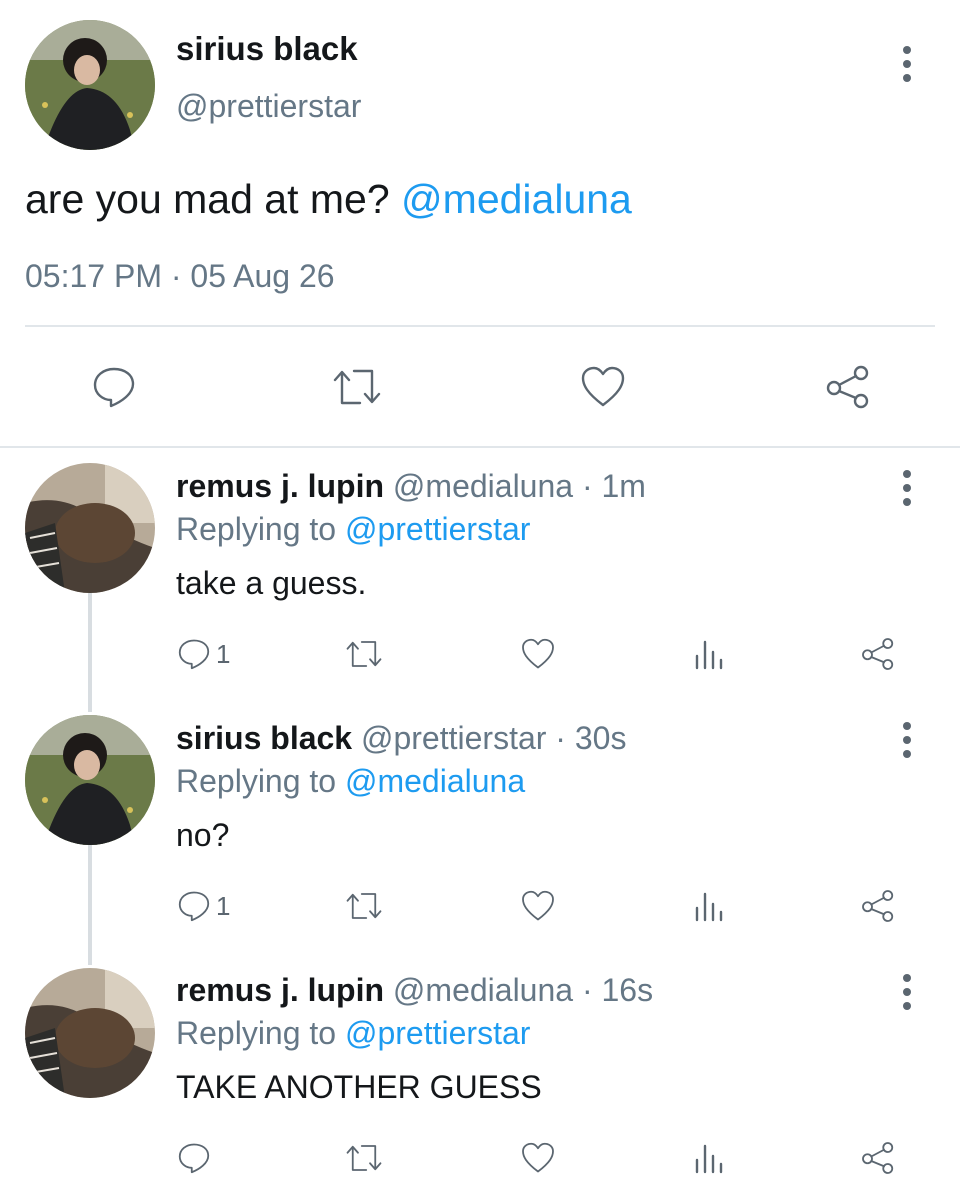  What do you see at coordinates (480, 447) in the screenshot?
I see `section-divider` at bounding box center [480, 447].